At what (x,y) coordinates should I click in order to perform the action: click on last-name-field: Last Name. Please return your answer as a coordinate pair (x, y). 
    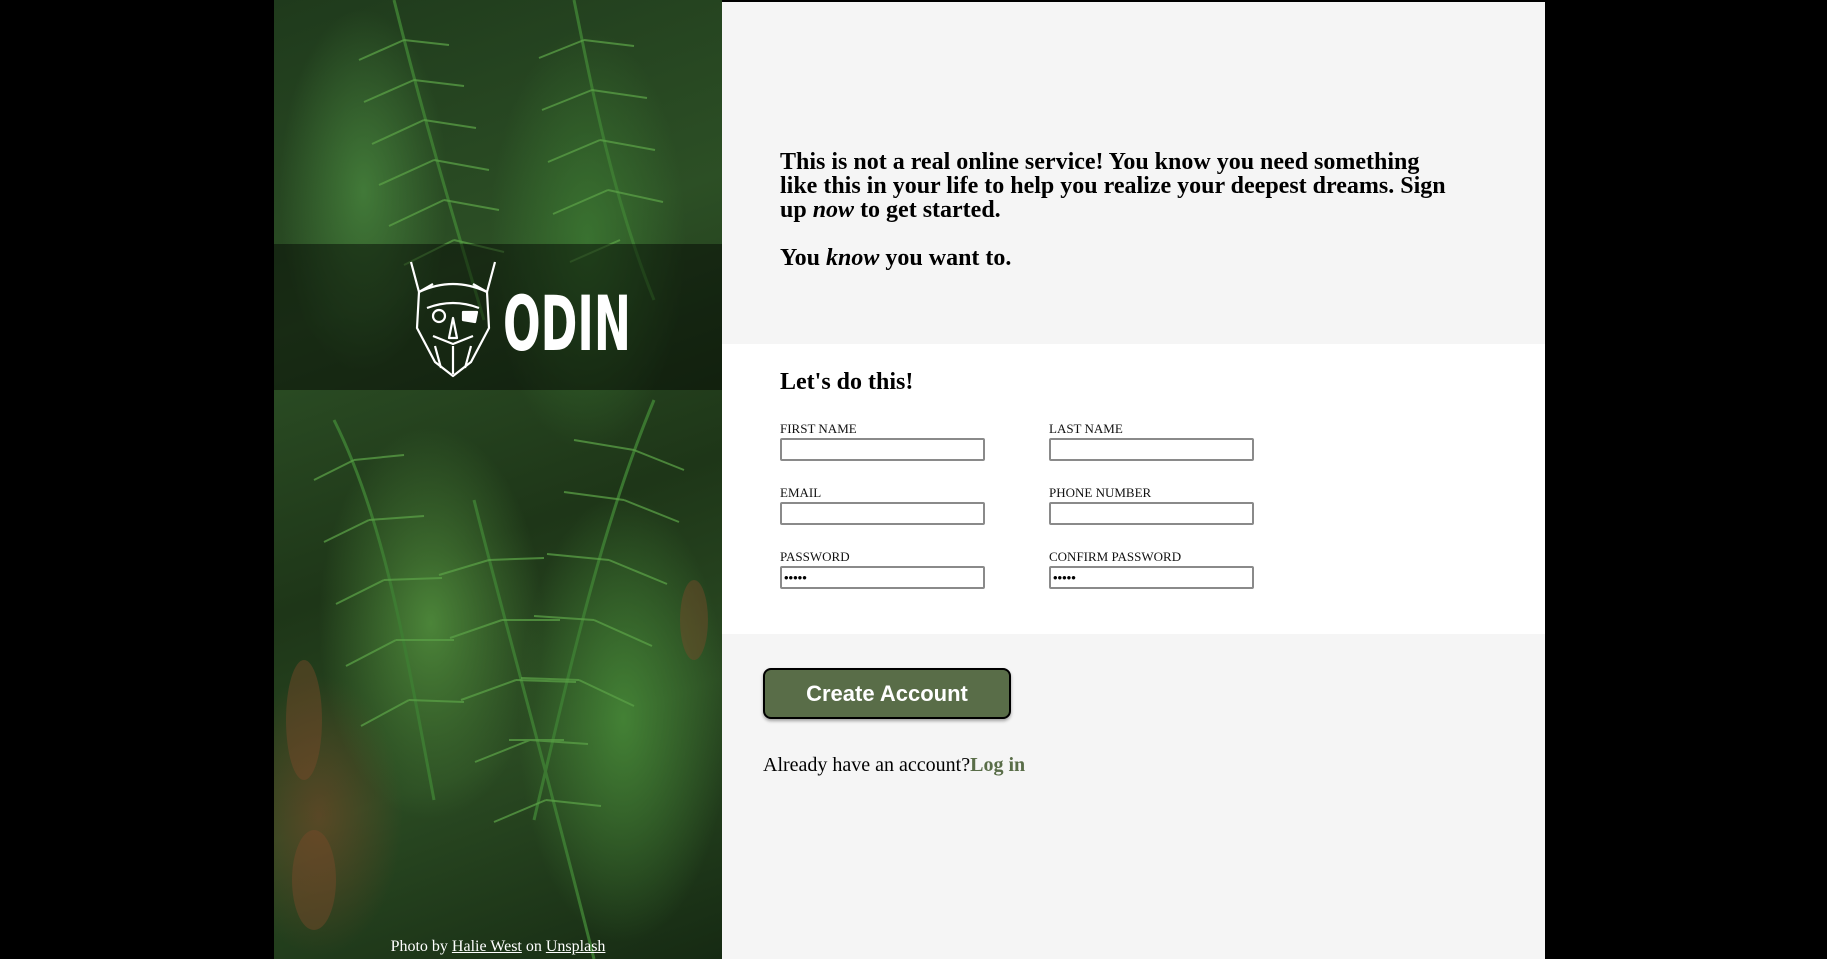
    Looking at the image, I should click on (1151, 441).